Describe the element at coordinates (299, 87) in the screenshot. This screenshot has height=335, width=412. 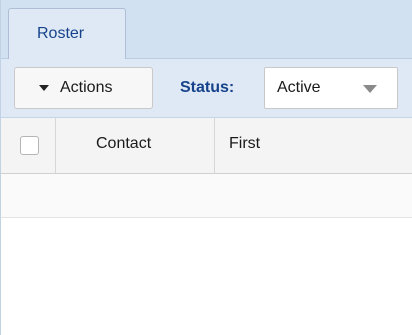
I see `status-select-value: Active` at that location.